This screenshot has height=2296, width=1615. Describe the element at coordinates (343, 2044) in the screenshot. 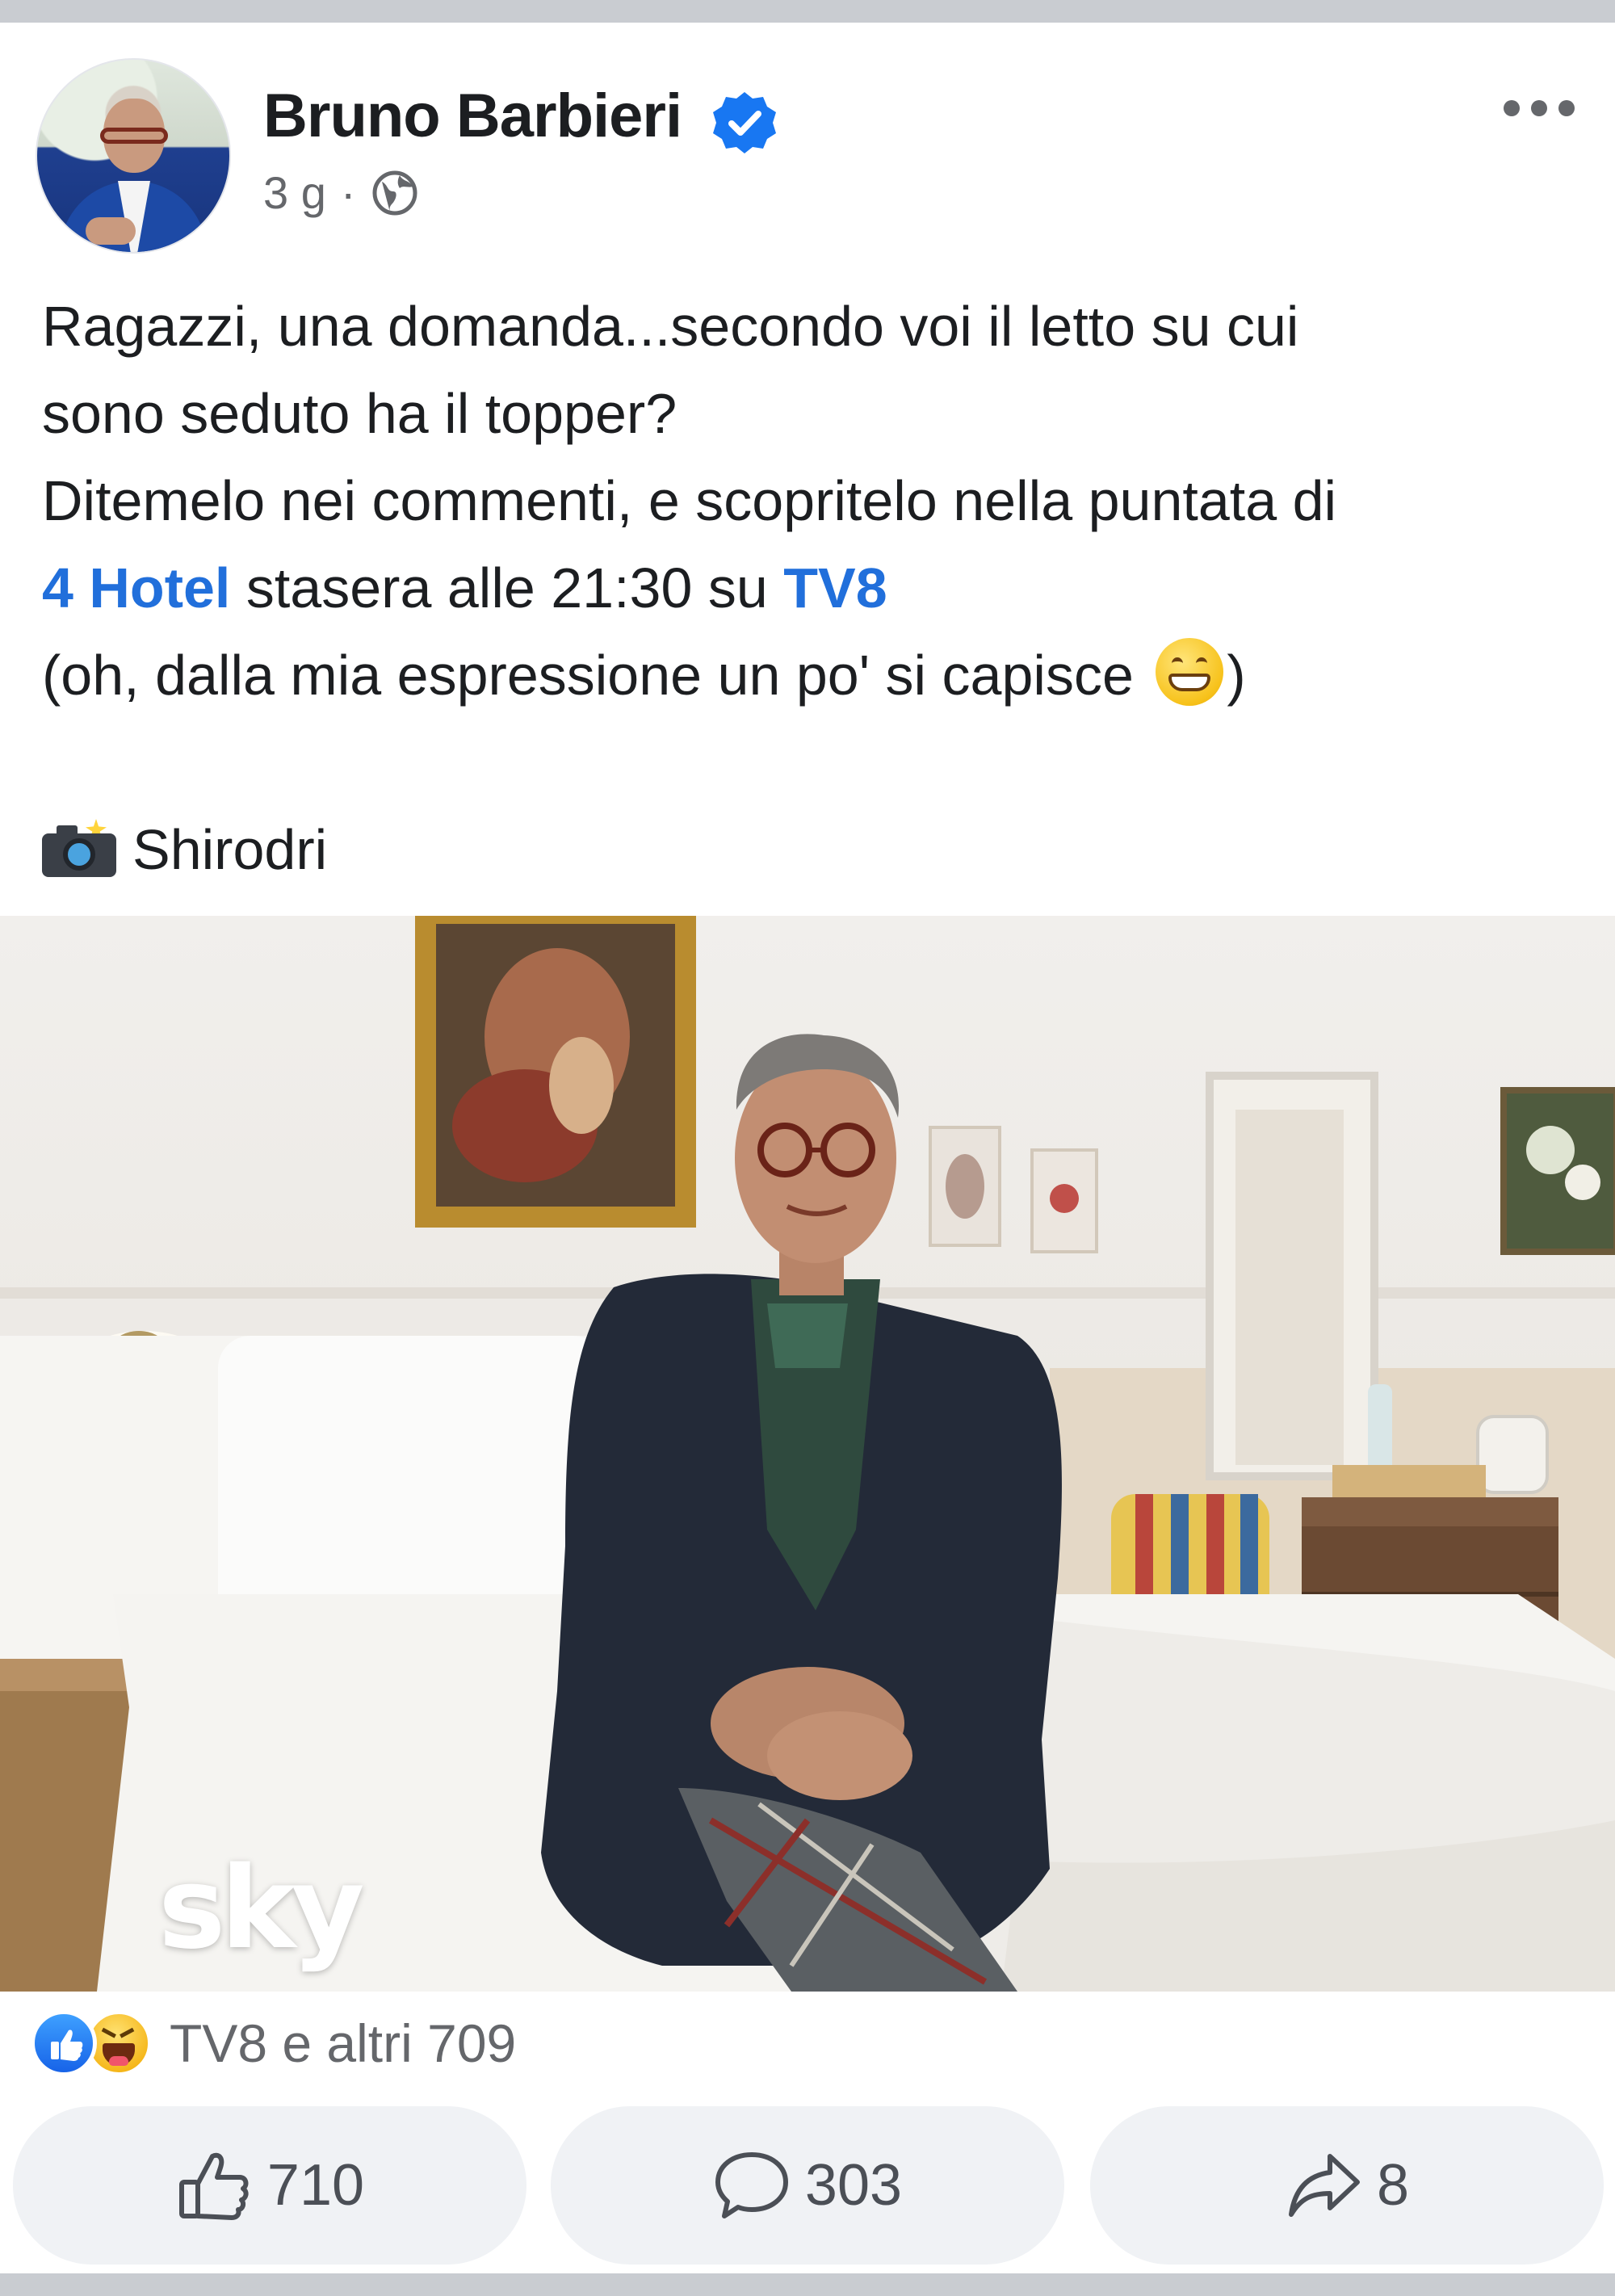

I see `reaction-summary-text: TV8 e altri 709` at that location.